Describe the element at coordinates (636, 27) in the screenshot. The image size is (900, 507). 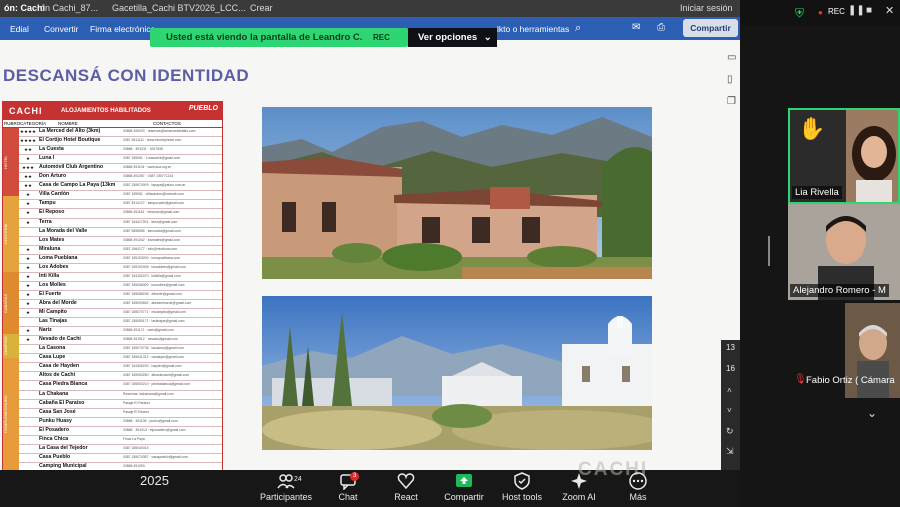
I see `mail-icon: ✉` at that location.